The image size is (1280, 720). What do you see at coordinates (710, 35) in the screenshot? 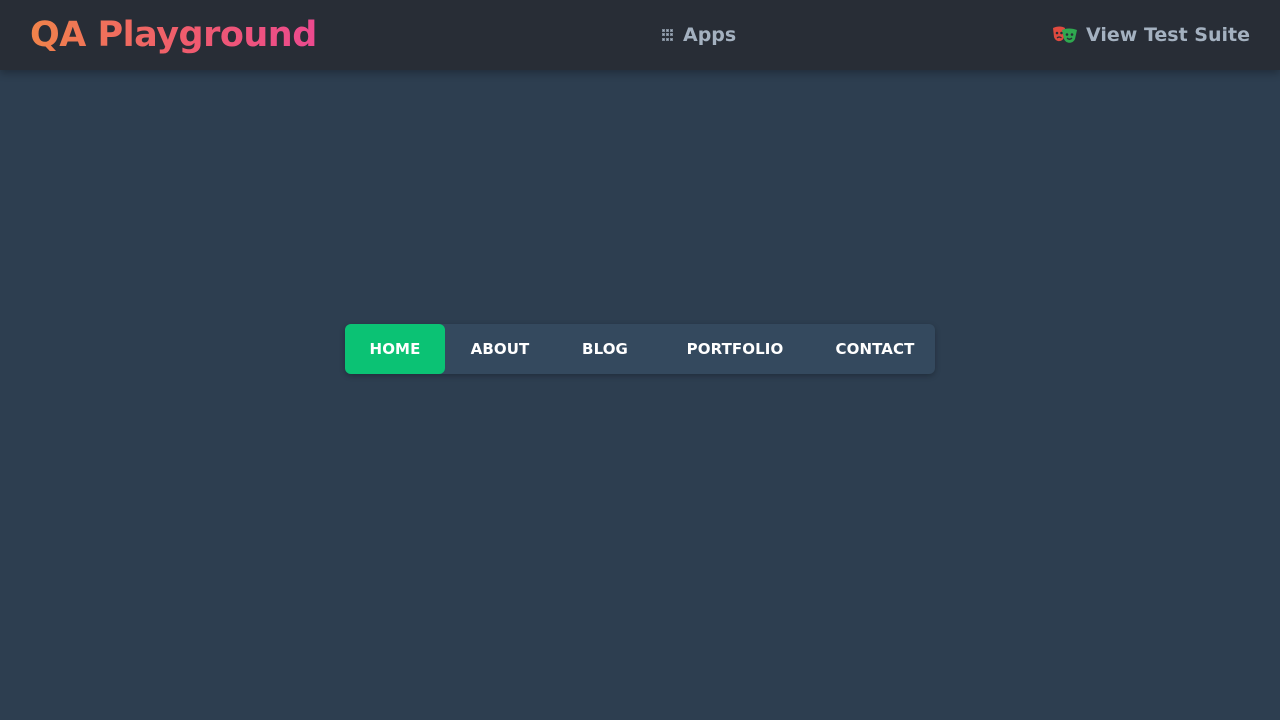
I see `apps-label: Apps` at bounding box center [710, 35].